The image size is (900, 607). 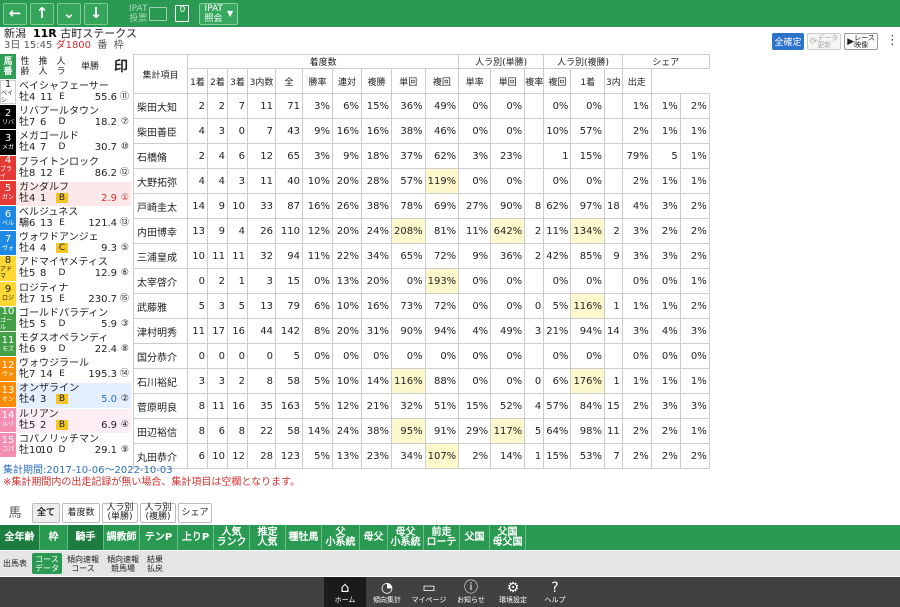 What do you see at coordinates (73, 446) in the screenshot?
I see `horse-info: コパノリッチマン 牡10 10 D 29.1 ⑨` at bounding box center [73, 446].